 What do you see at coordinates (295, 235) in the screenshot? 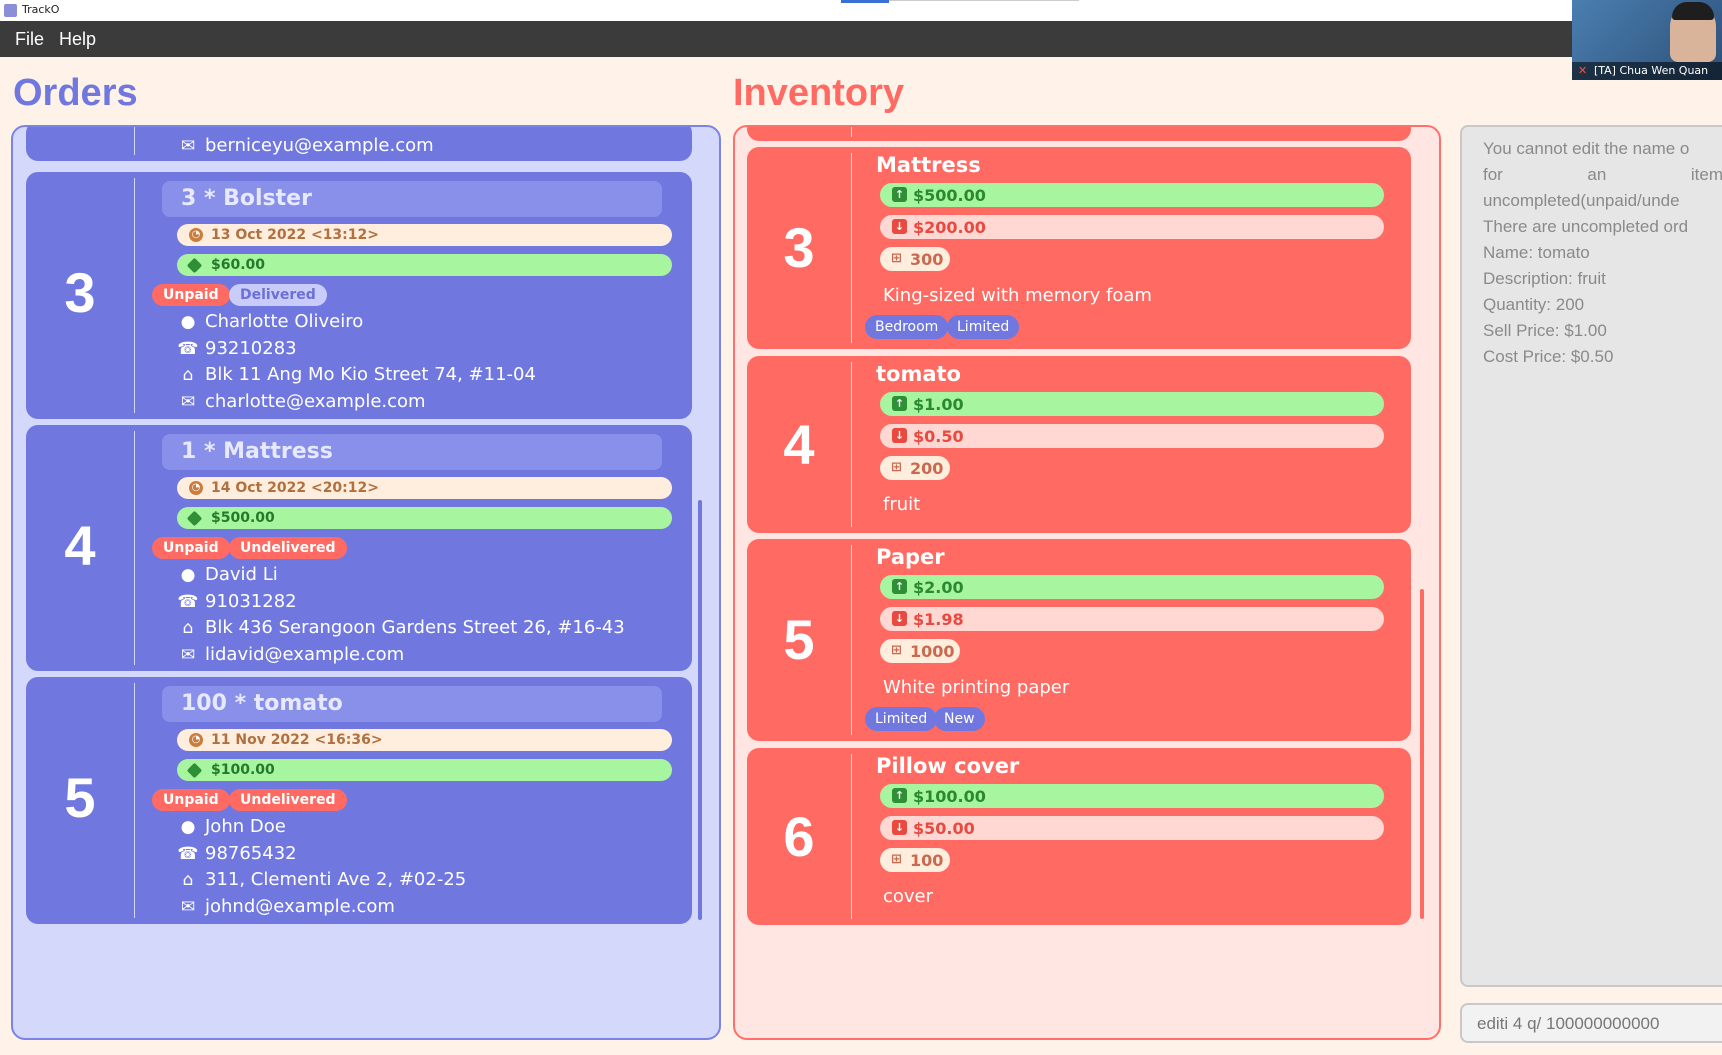
I see `order-date-text: 13 Oct 2022 <13:12>` at bounding box center [295, 235].